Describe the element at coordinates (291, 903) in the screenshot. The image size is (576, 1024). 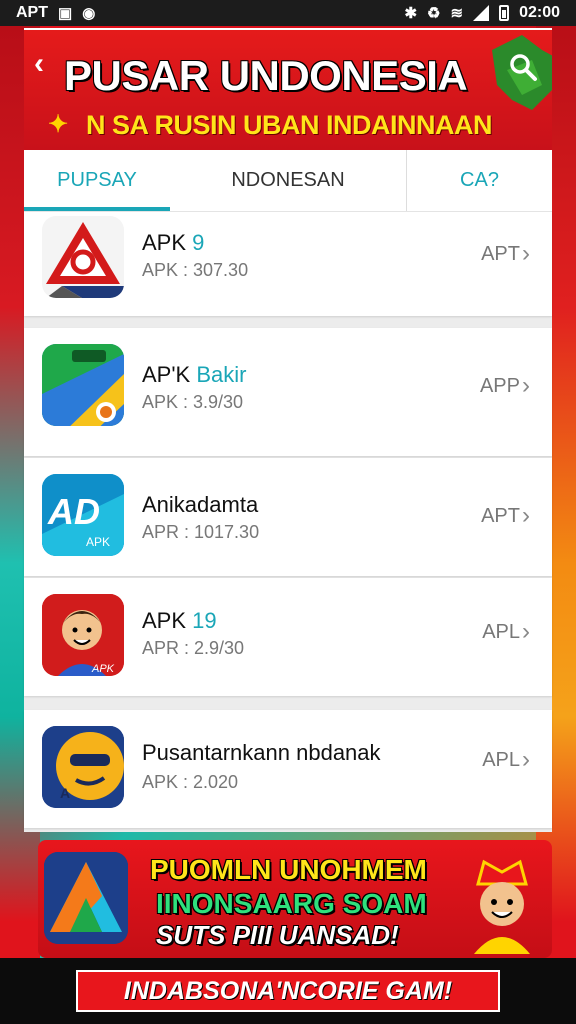
I see `promo-line-2: IINONSAARG SOAM` at that location.